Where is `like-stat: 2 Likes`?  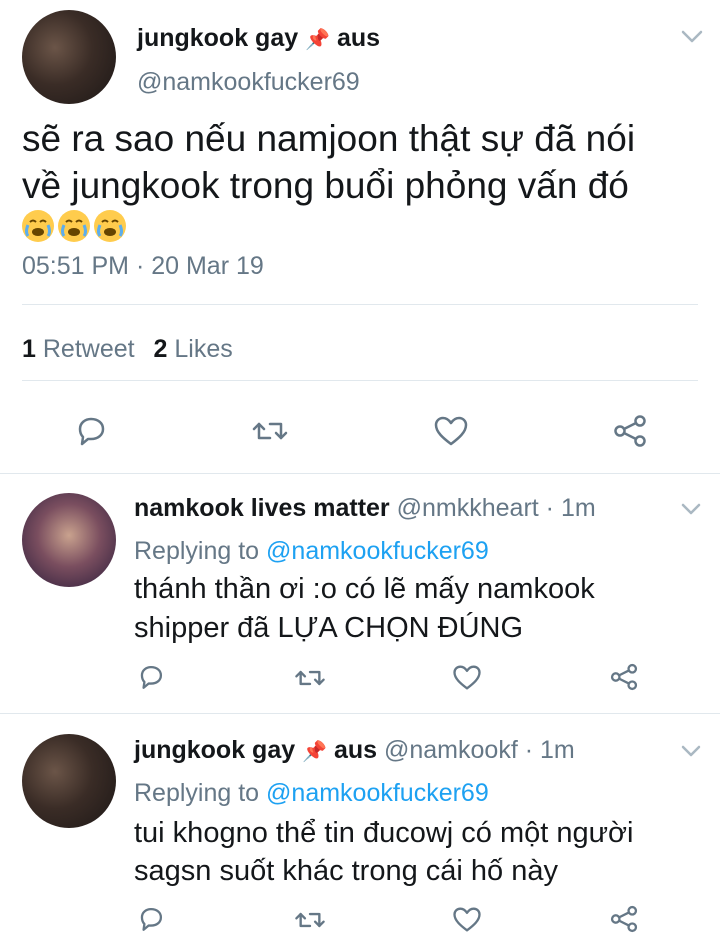 like-stat: 2 Likes is located at coordinates (193, 349).